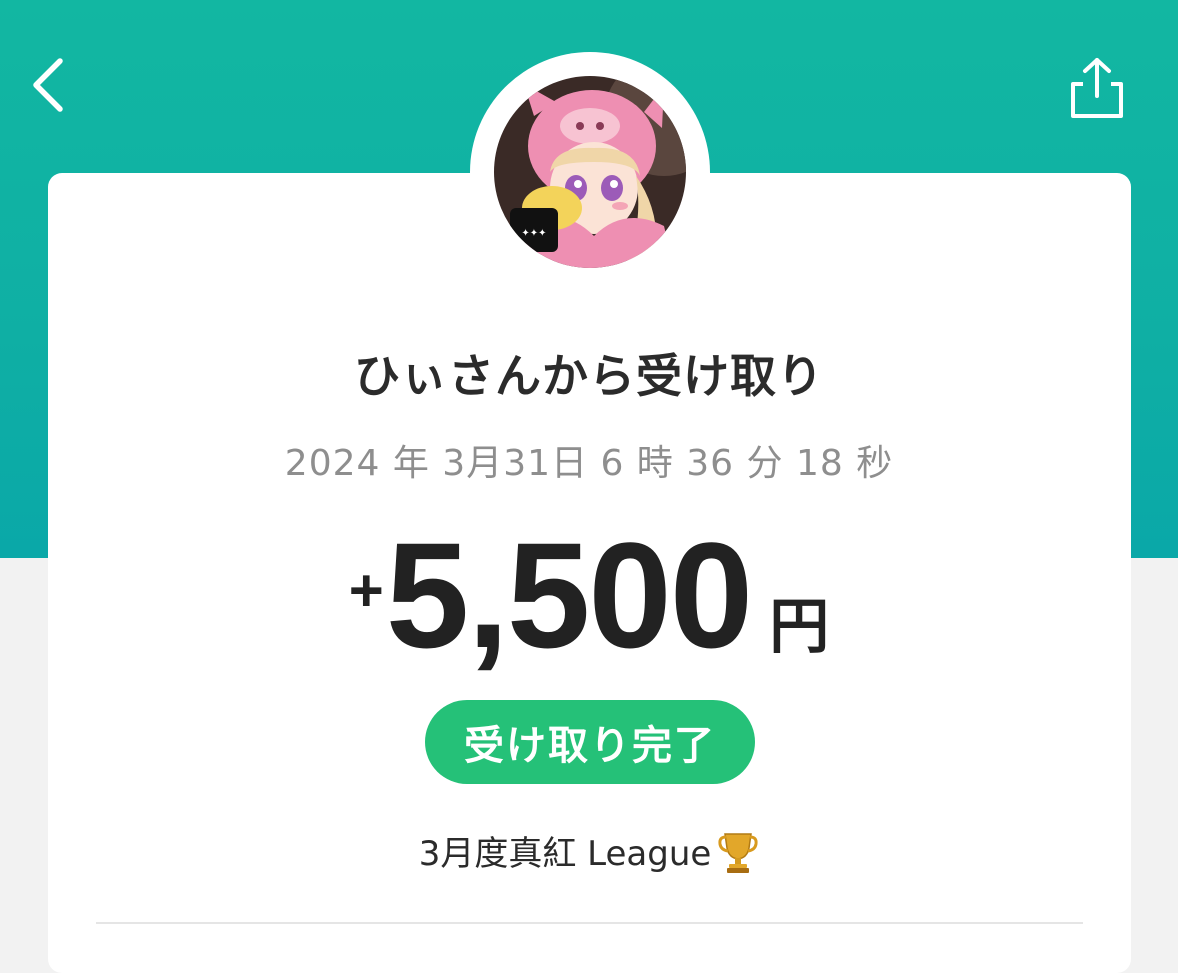 This screenshot has height=973, width=1178. I want to click on memo-text: 3月度真紅 League, so click(565, 854).